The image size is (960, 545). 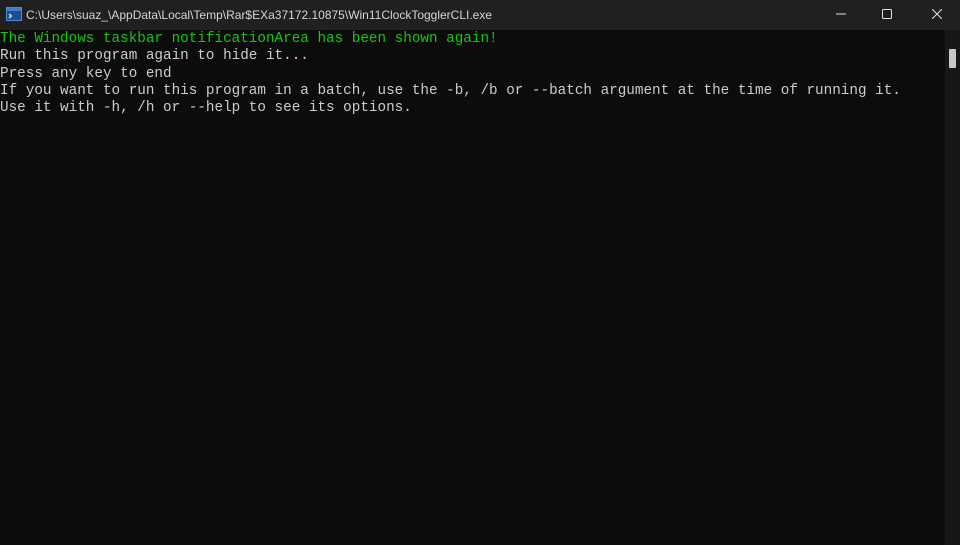 I want to click on close-icon, so click(x=937, y=15).